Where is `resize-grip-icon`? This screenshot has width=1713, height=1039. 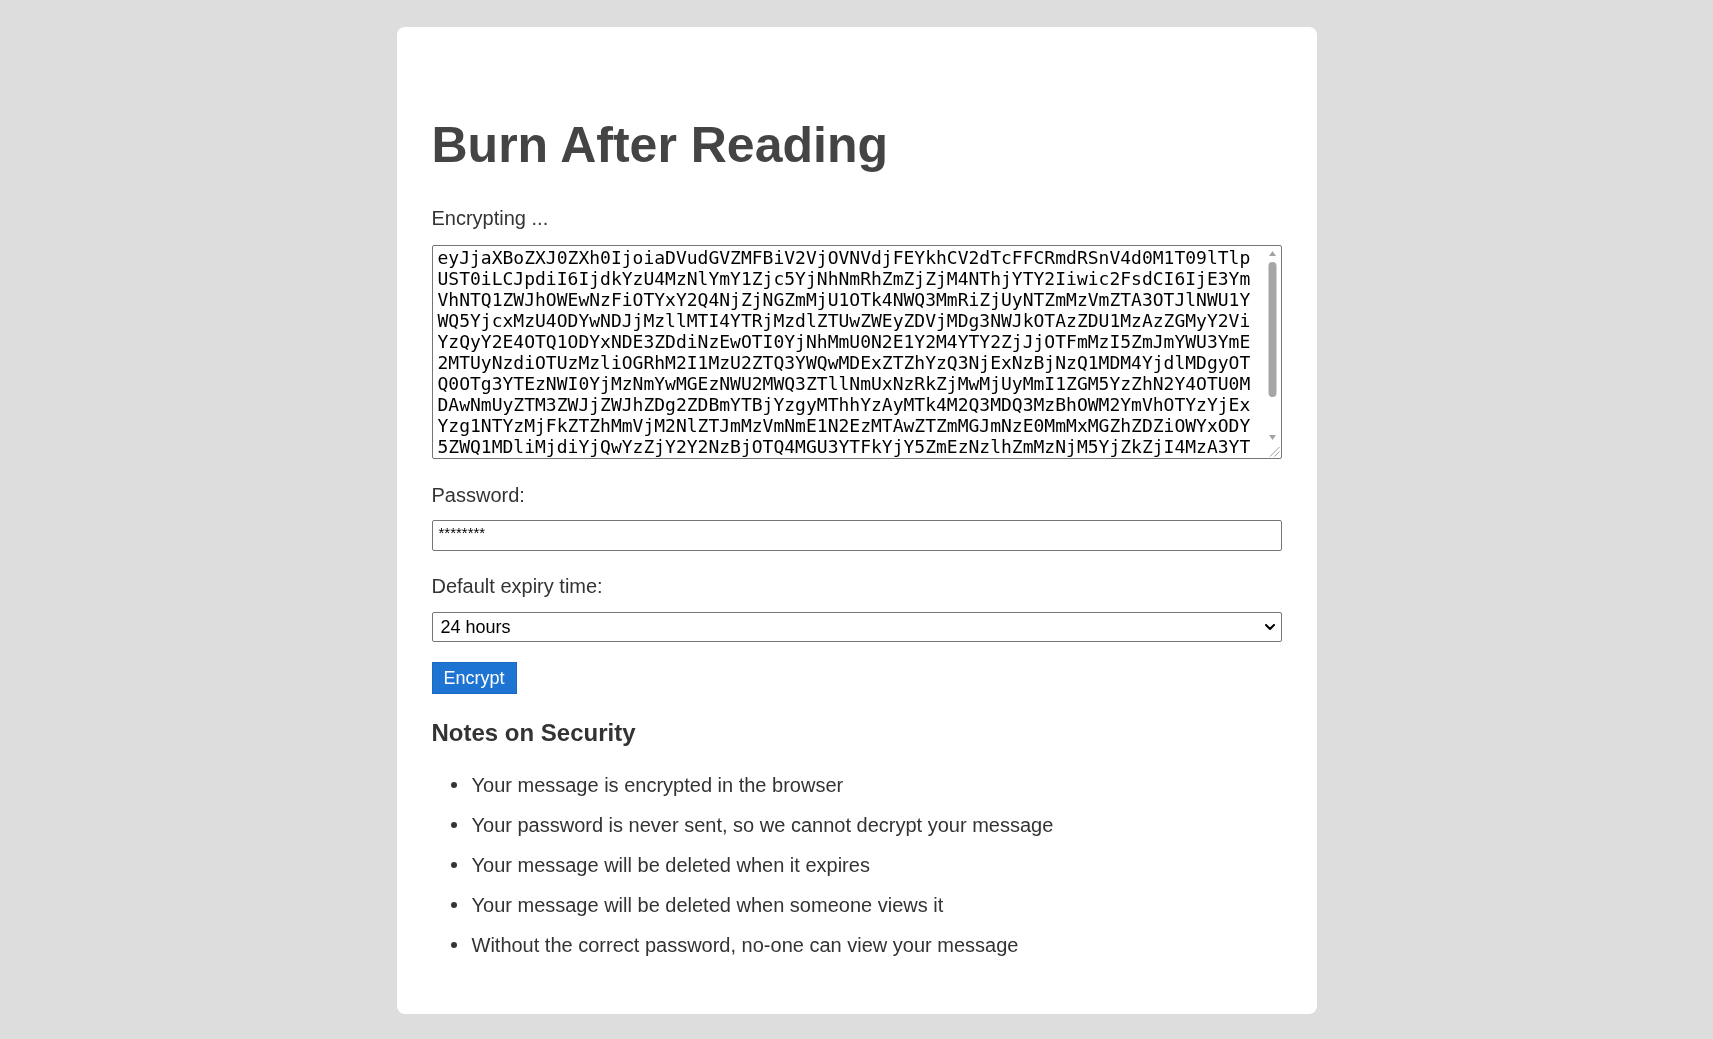
resize-grip-icon is located at coordinates (1274, 451).